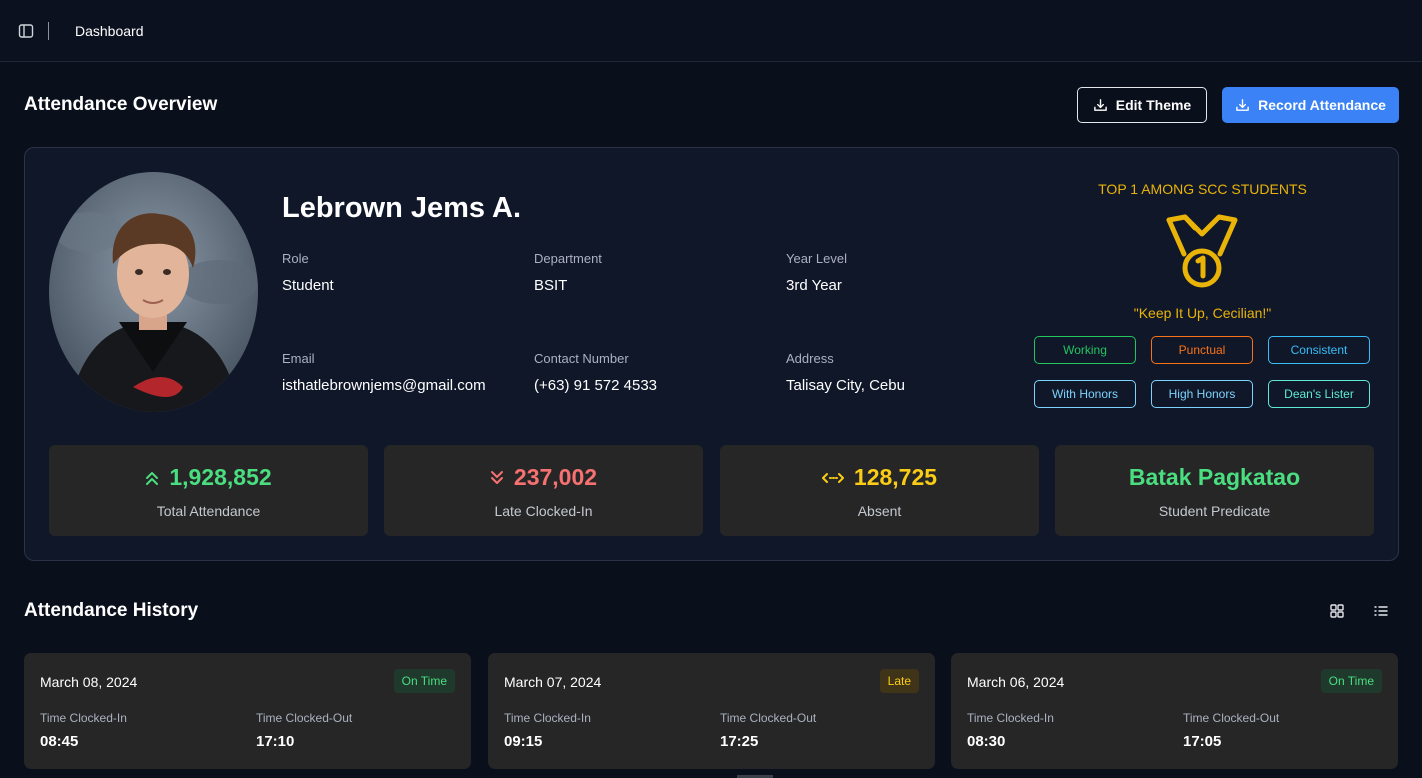  What do you see at coordinates (1016, 682) in the screenshot?
I see `history-date: March 06, 2024` at bounding box center [1016, 682].